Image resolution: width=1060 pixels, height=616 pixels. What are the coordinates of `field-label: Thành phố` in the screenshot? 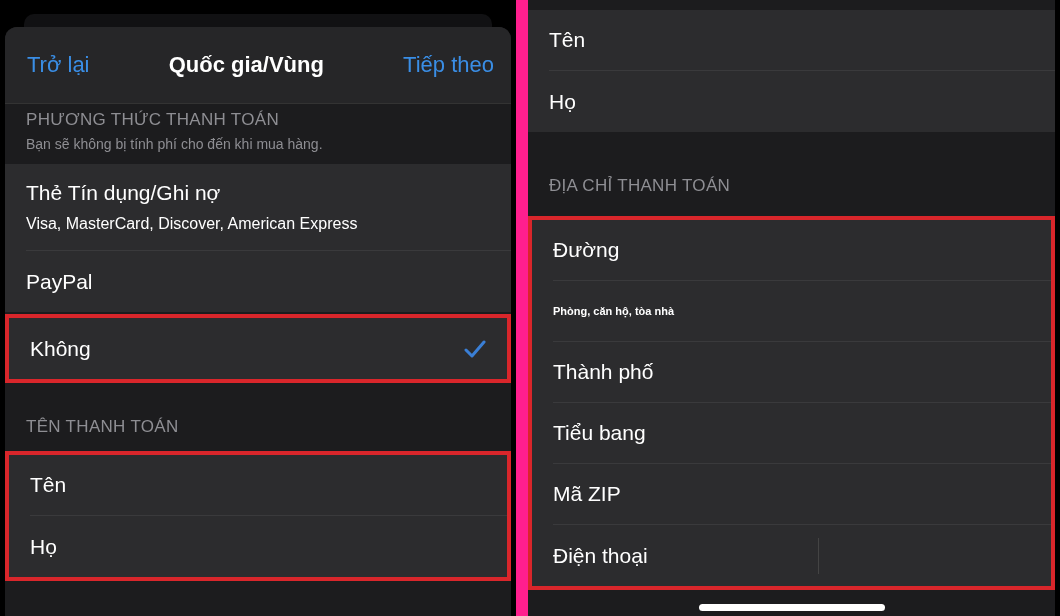 It's located at (603, 372).